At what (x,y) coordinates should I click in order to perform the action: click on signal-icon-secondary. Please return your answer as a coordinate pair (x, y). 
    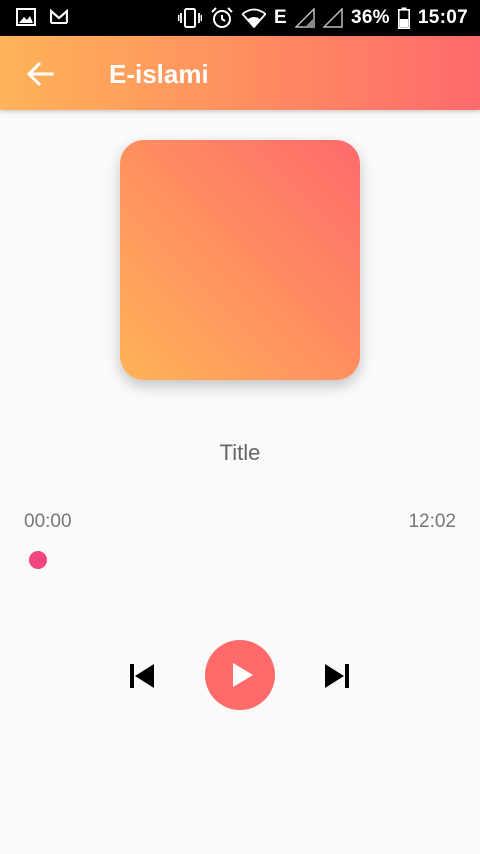
    Looking at the image, I should click on (332, 18).